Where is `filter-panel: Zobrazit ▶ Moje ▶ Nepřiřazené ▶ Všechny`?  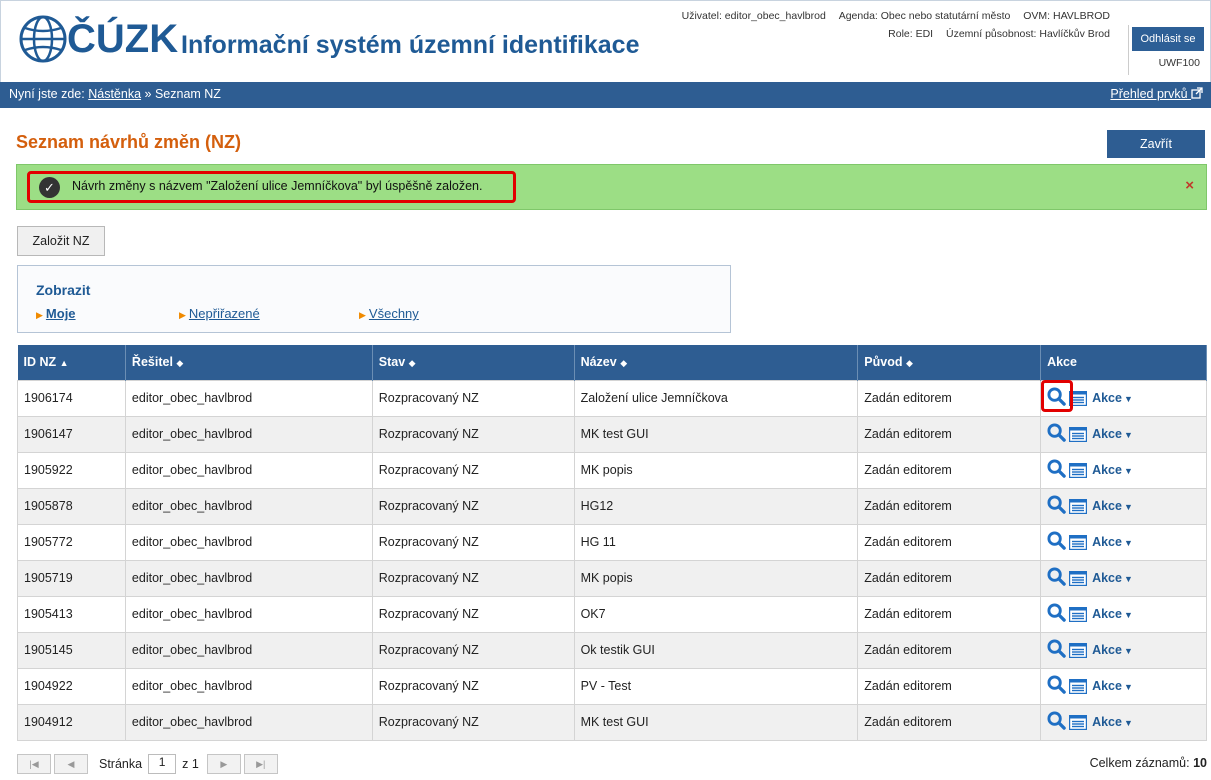 filter-panel: Zobrazit ▶ Moje ▶ Nepřiřazené ▶ Všechny is located at coordinates (374, 299).